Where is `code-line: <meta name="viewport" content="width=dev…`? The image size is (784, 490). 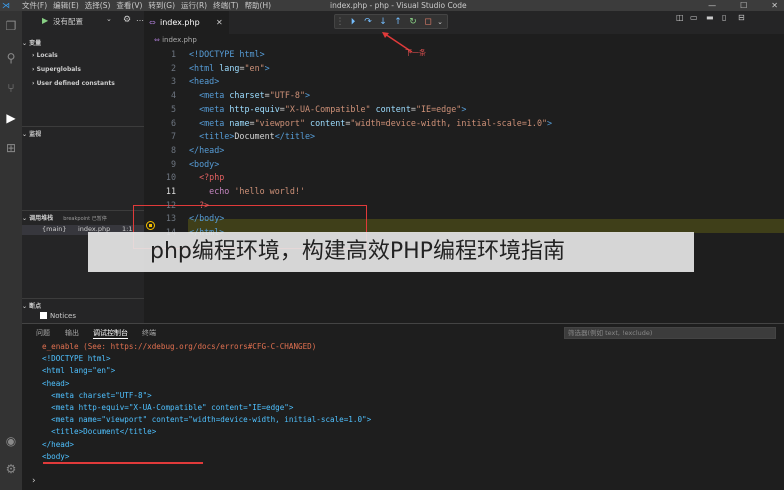
code-line: <meta name="viewport" content="width=dev… is located at coordinates (376, 122).